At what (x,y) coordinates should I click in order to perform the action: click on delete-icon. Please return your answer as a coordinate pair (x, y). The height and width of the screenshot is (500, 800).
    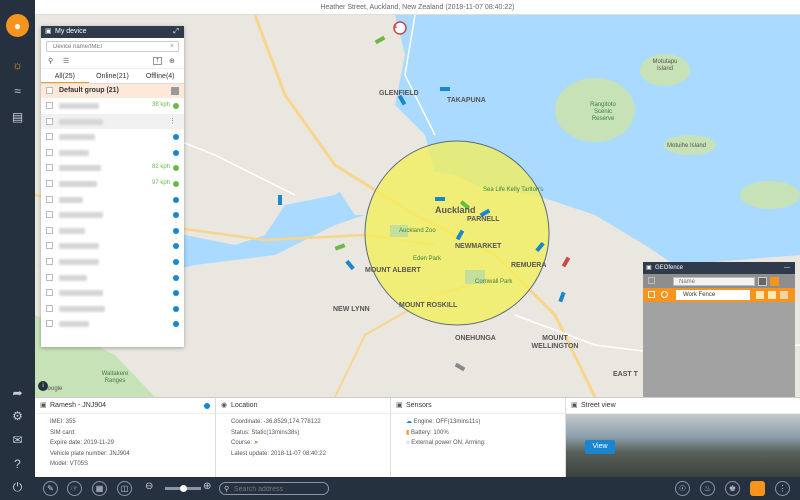
    Looking at the image, I should click on (784, 295).